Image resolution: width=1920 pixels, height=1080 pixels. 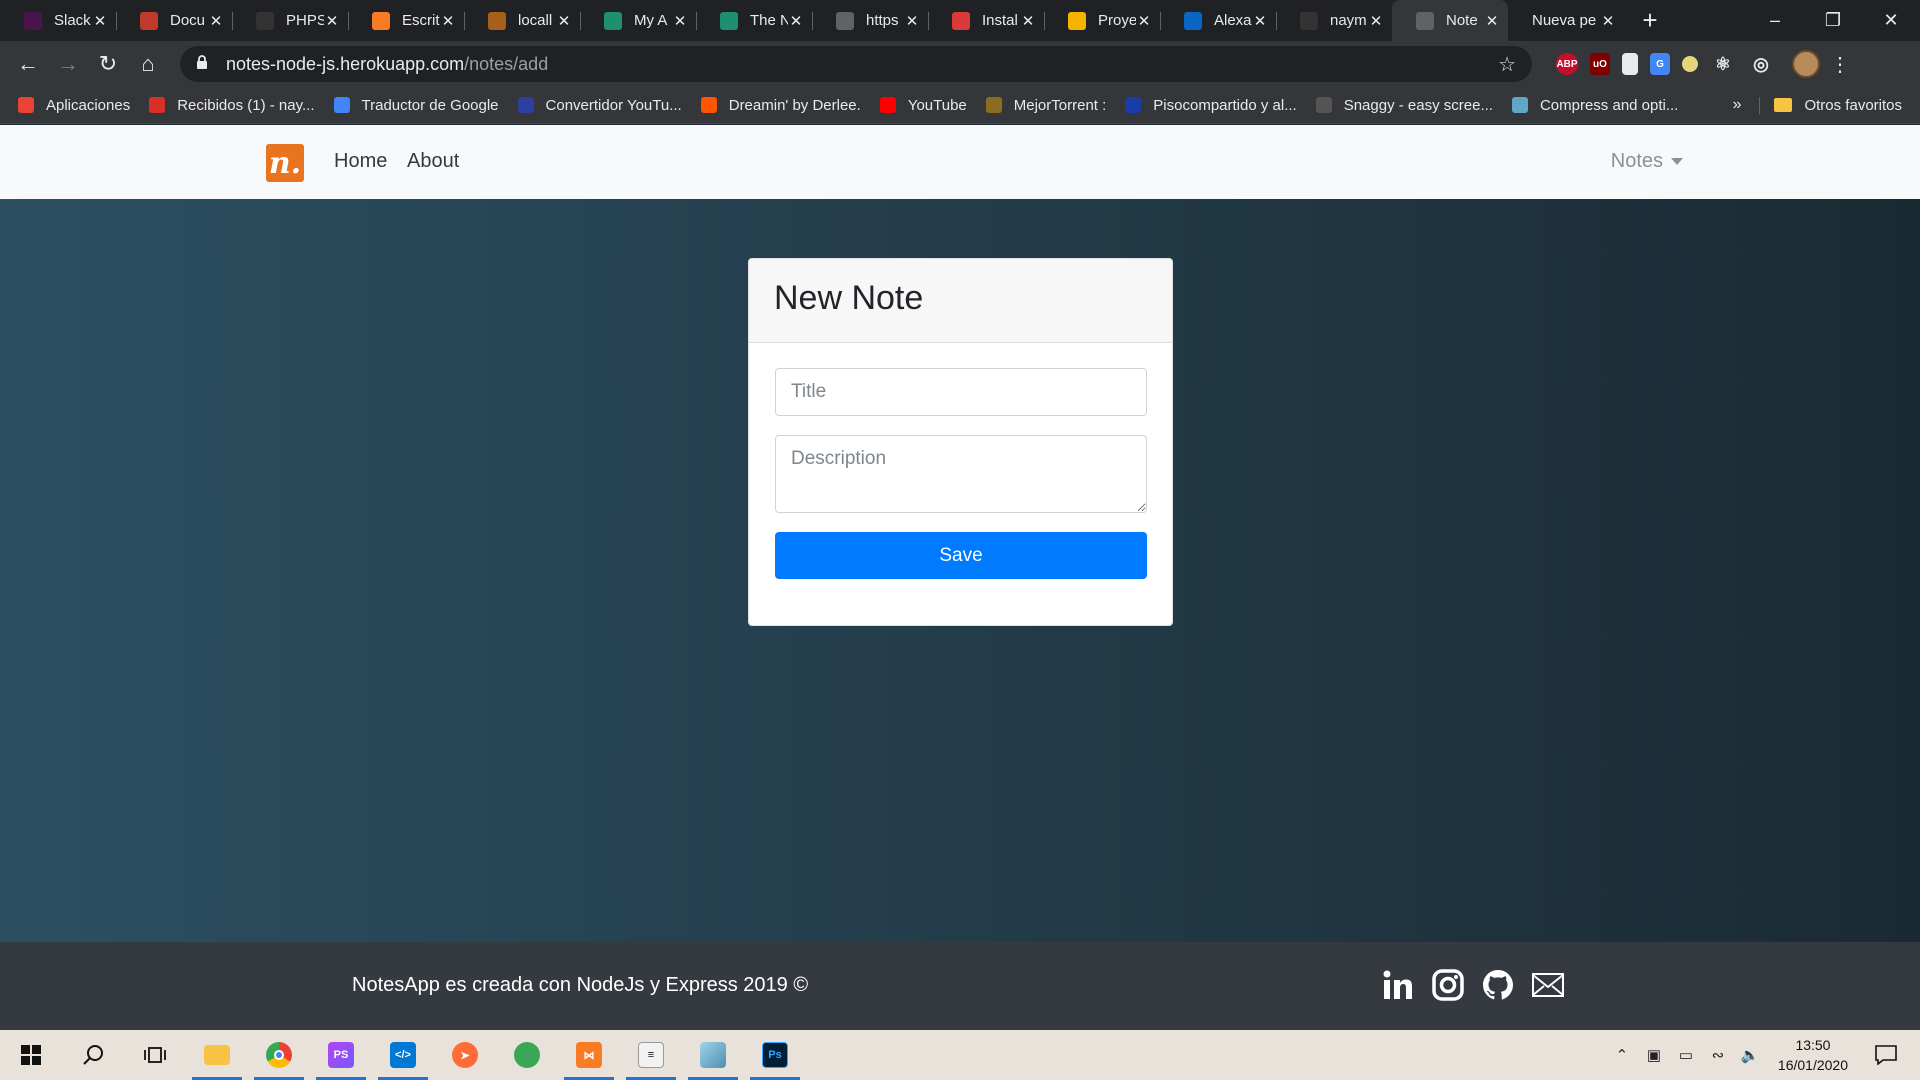 I want to click on phpstorm-app: PS, so click(x=341, y=1055).